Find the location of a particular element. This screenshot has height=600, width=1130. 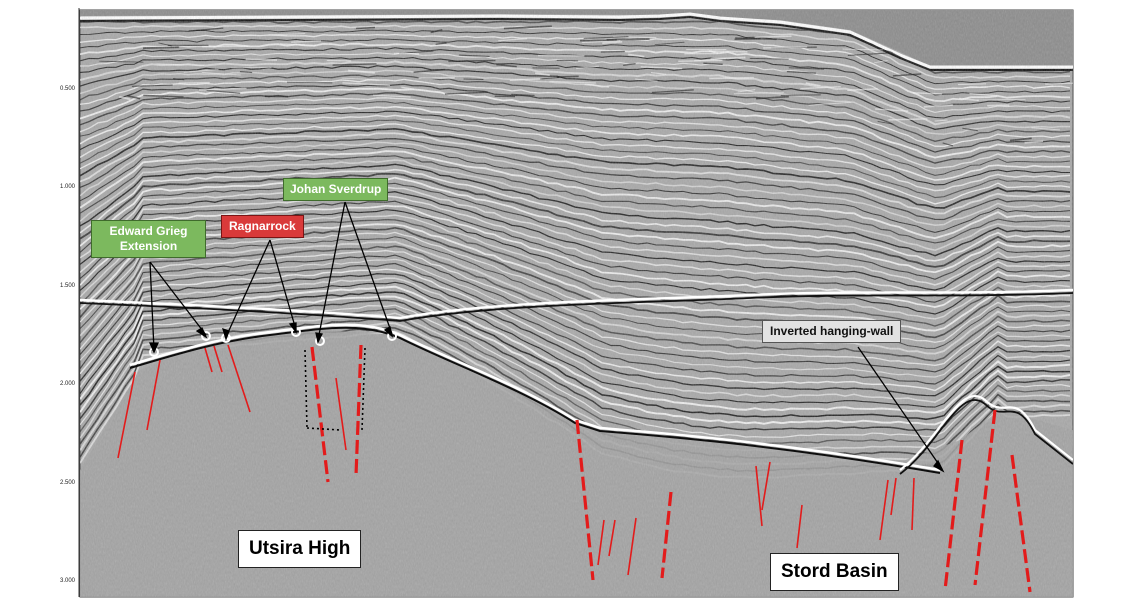

time-tick-label: 1.500 is located at coordinates (68, 286).